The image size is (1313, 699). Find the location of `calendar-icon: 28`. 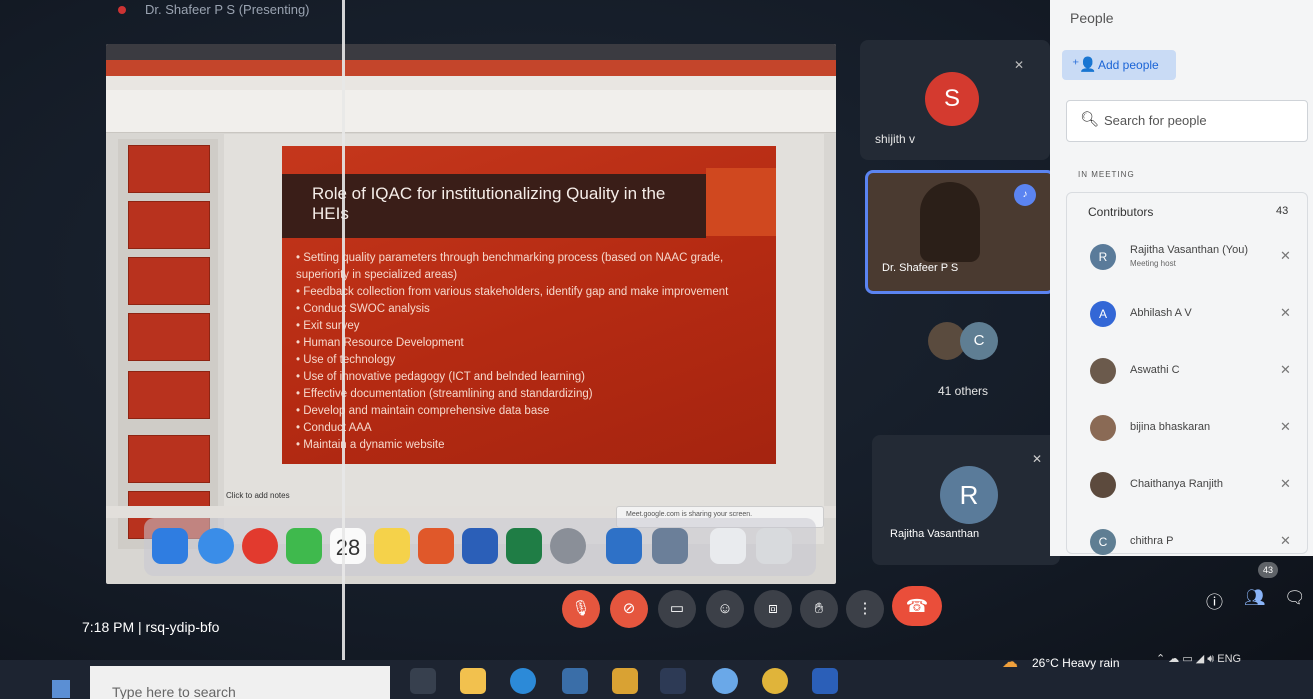

calendar-icon: 28 is located at coordinates (348, 546).